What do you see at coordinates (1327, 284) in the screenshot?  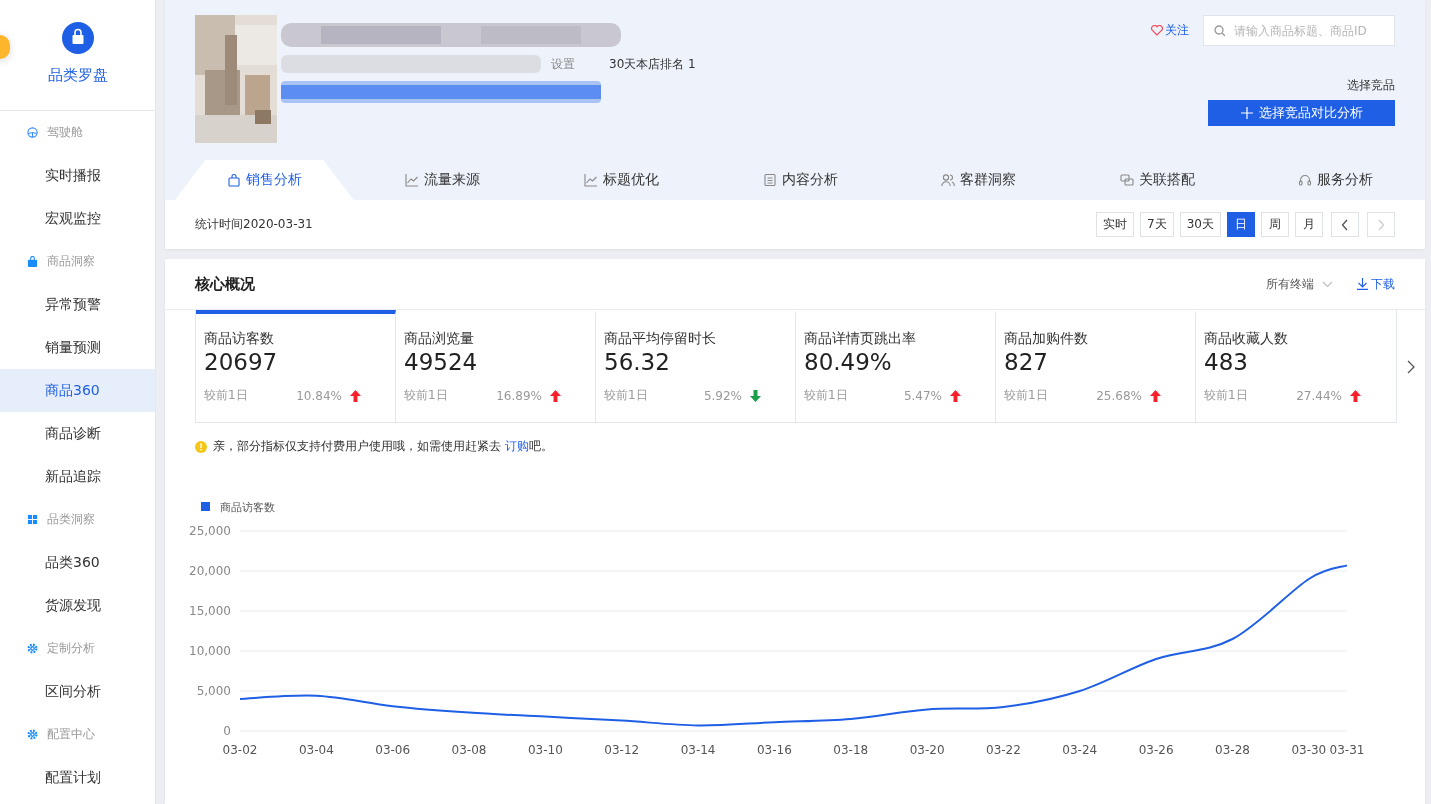 I see `caret-icon` at bounding box center [1327, 284].